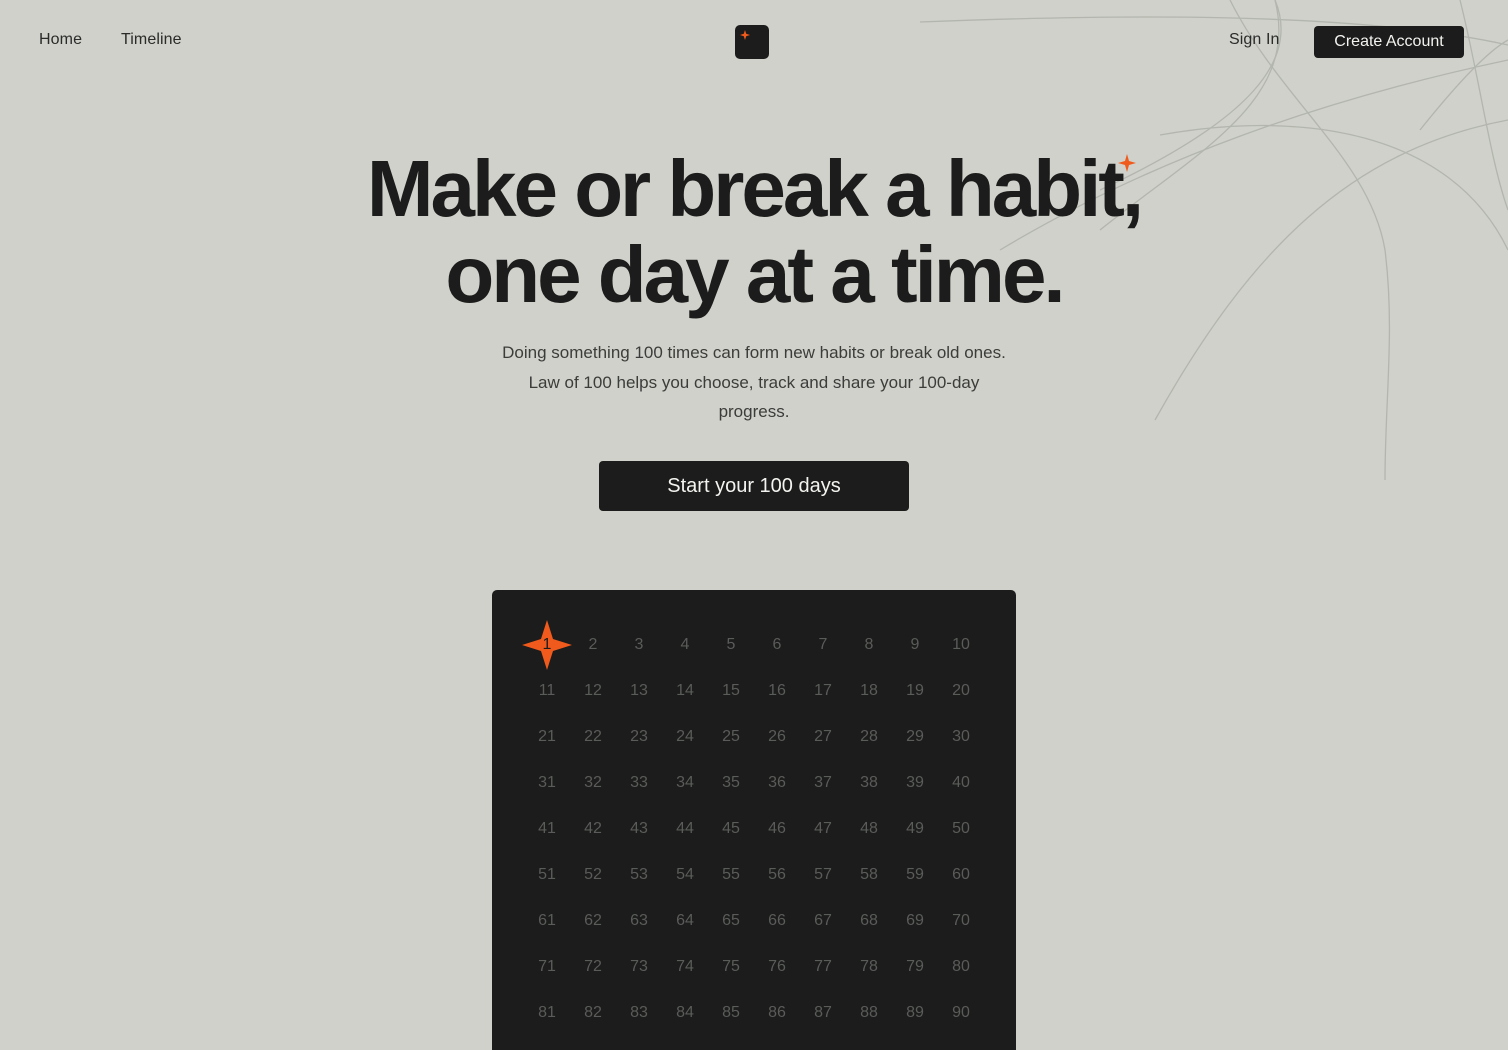 This screenshot has width=1508, height=1050. Describe the element at coordinates (547, 829) in the screenshot. I see `day-cell: 41` at that location.